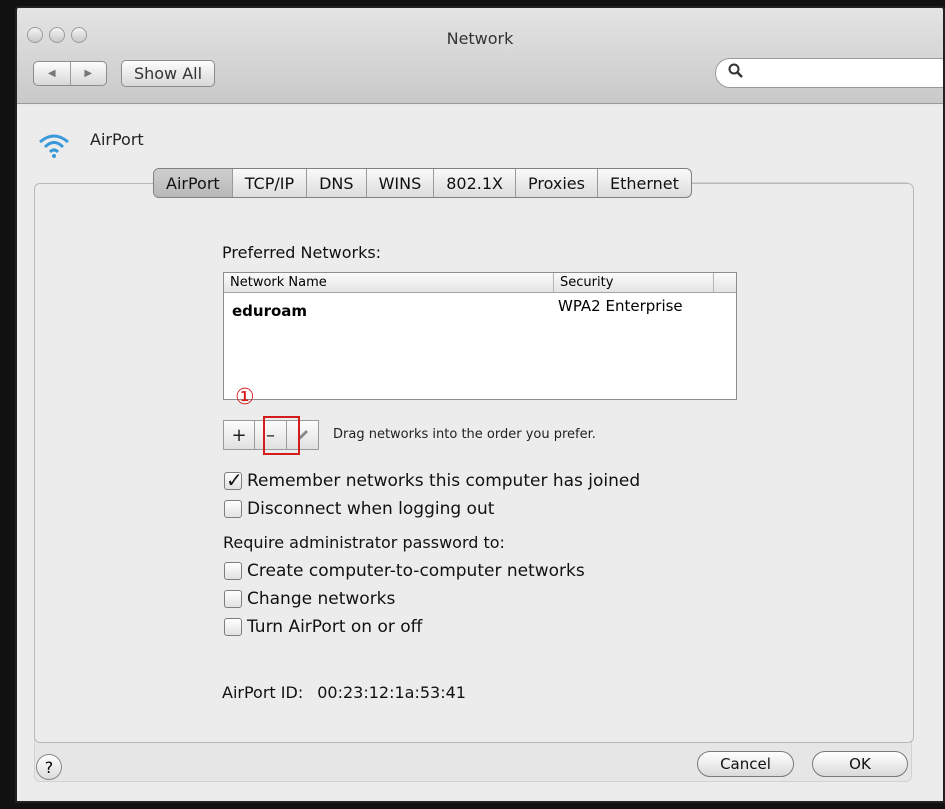 This screenshot has width=945, height=809. Describe the element at coordinates (335, 627) in the screenshot. I see `checkbox-label: Turn AirPort on or off` at that location.